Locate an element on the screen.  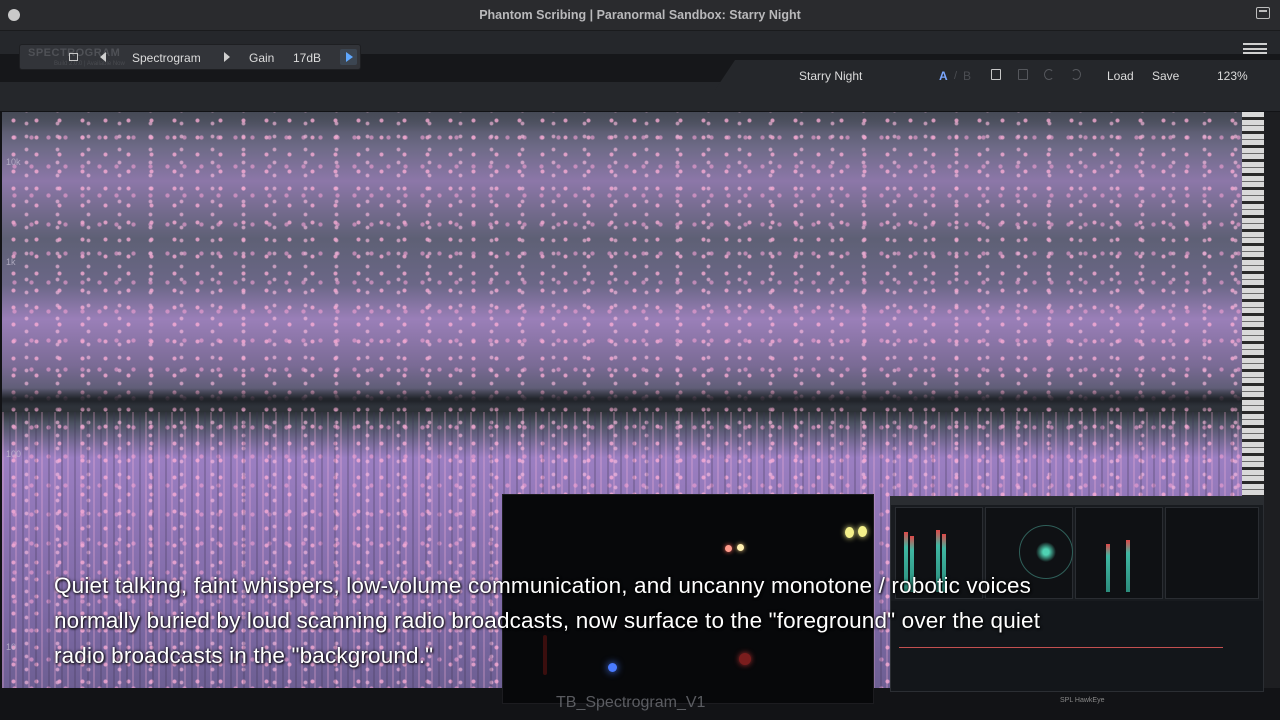
undo-icon is located at coordinates (1049, 74).